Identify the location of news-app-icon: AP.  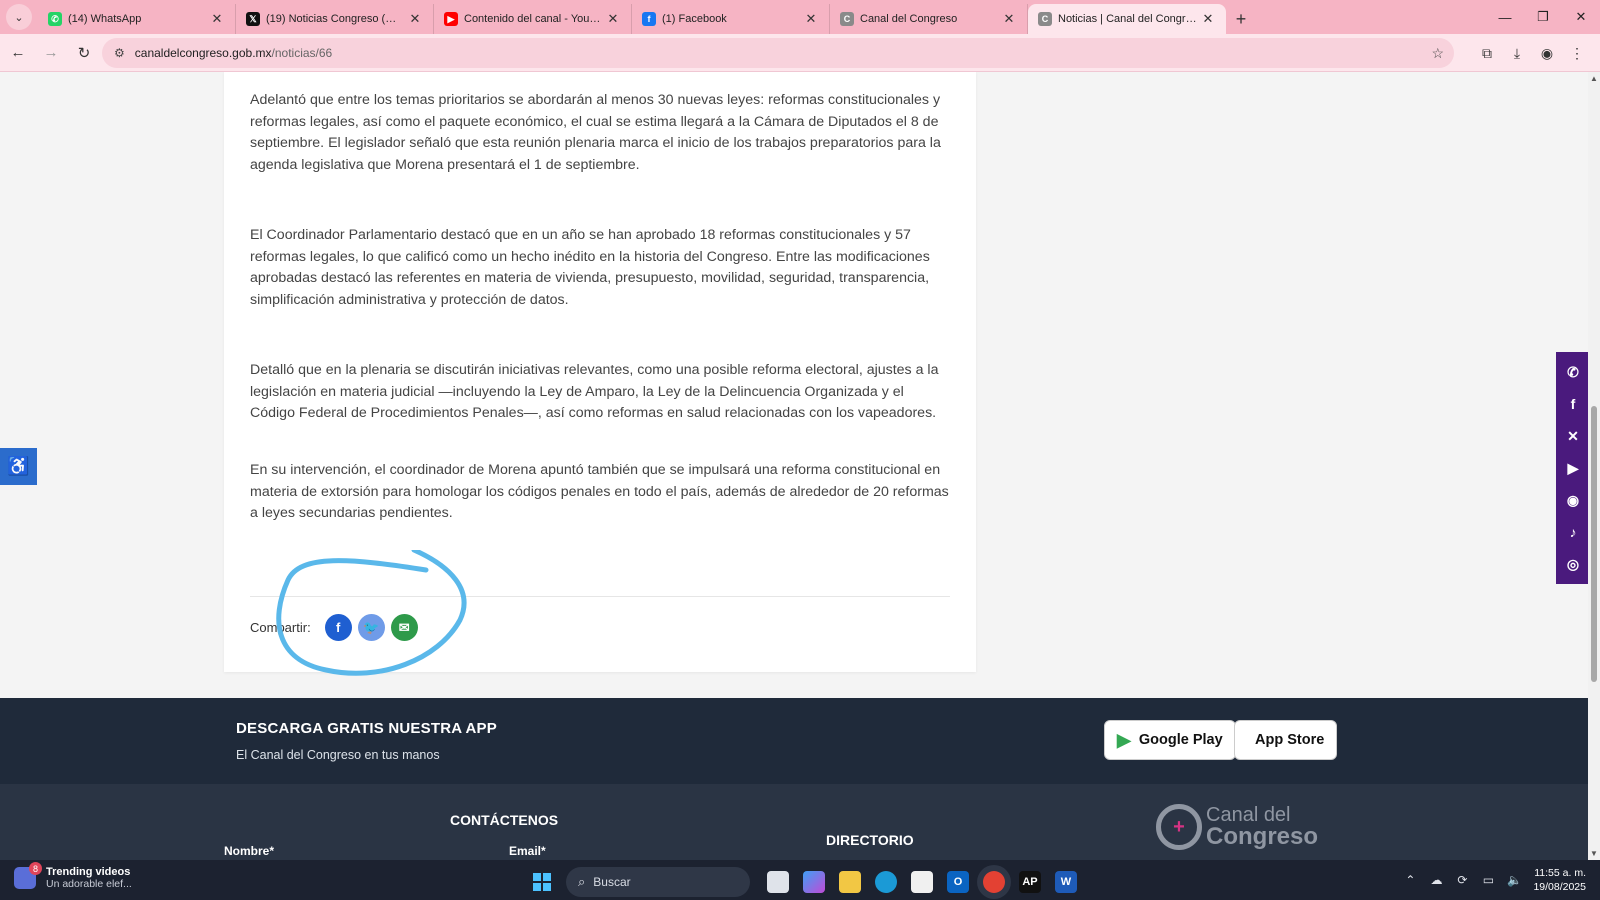
(1030, 882).